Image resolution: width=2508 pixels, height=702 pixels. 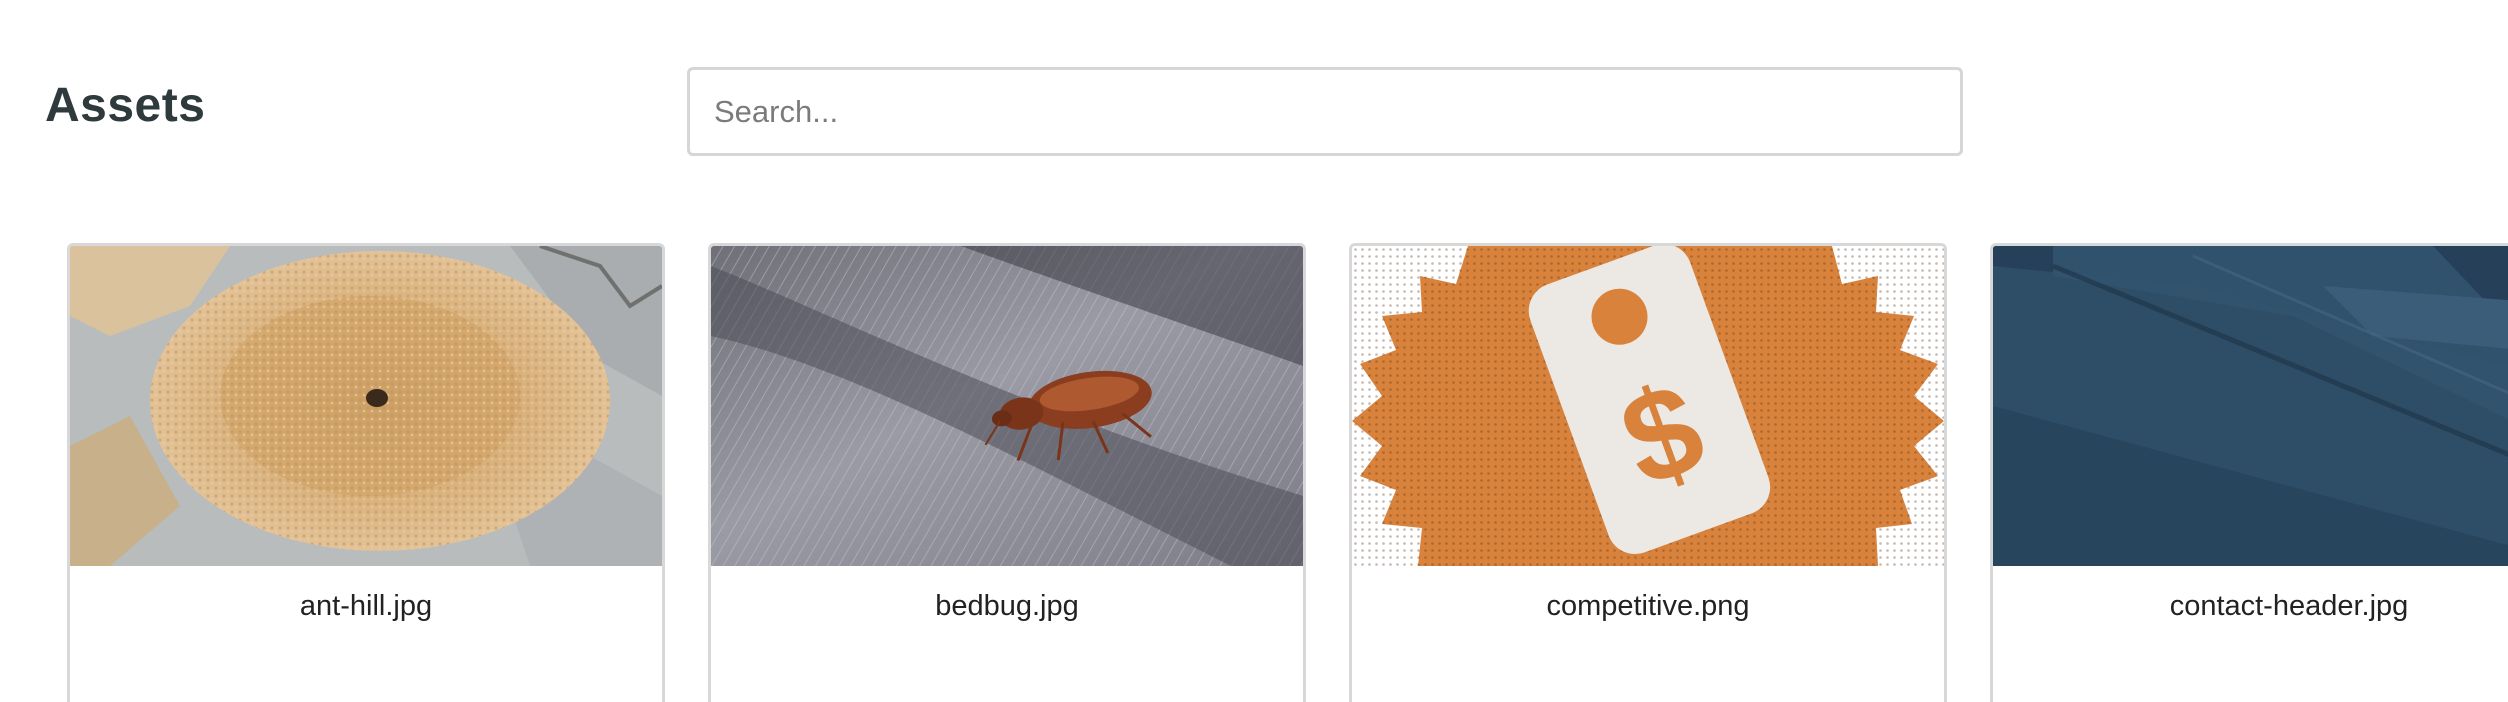 What do you see at coordinates (1325, 111) in the screenshot?
I see `search-input` at bounding box center [1325, 111].